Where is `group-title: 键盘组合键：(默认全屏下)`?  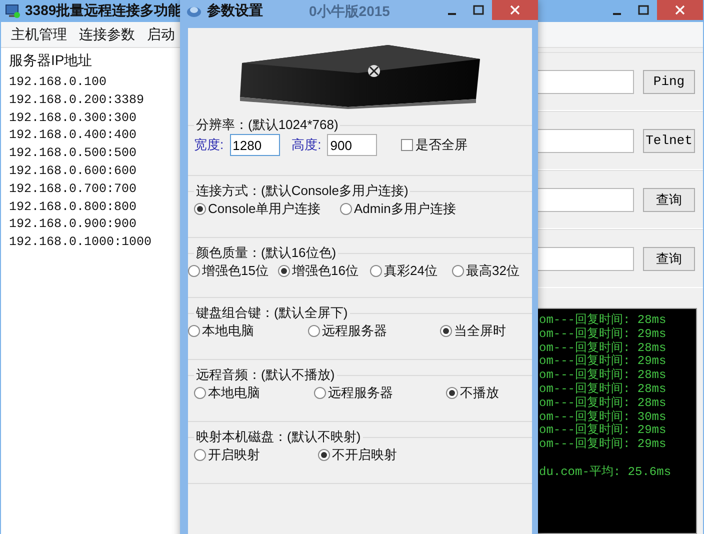 group-title: 键盘组合键：(默认全屏下) is located at coordinates (272, 313).